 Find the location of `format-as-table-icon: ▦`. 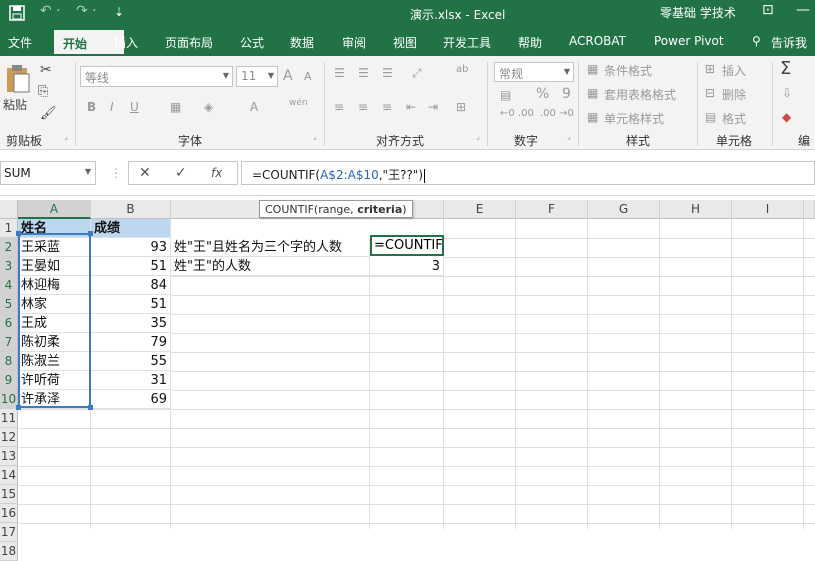

format-as-table-icon: ▦ is located at coordinates (592, 93).